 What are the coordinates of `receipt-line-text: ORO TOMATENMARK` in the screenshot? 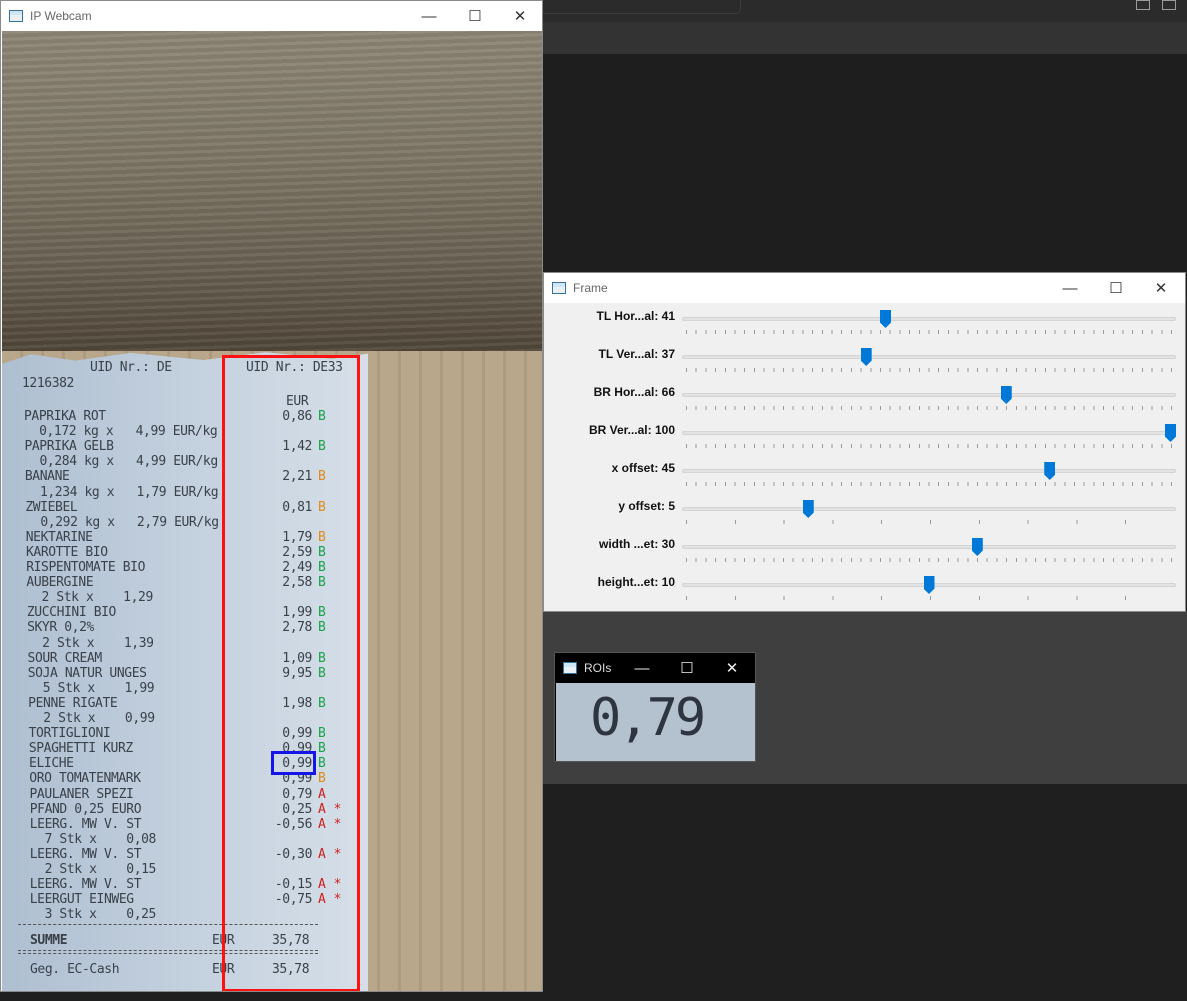 It's located at (85, 779).